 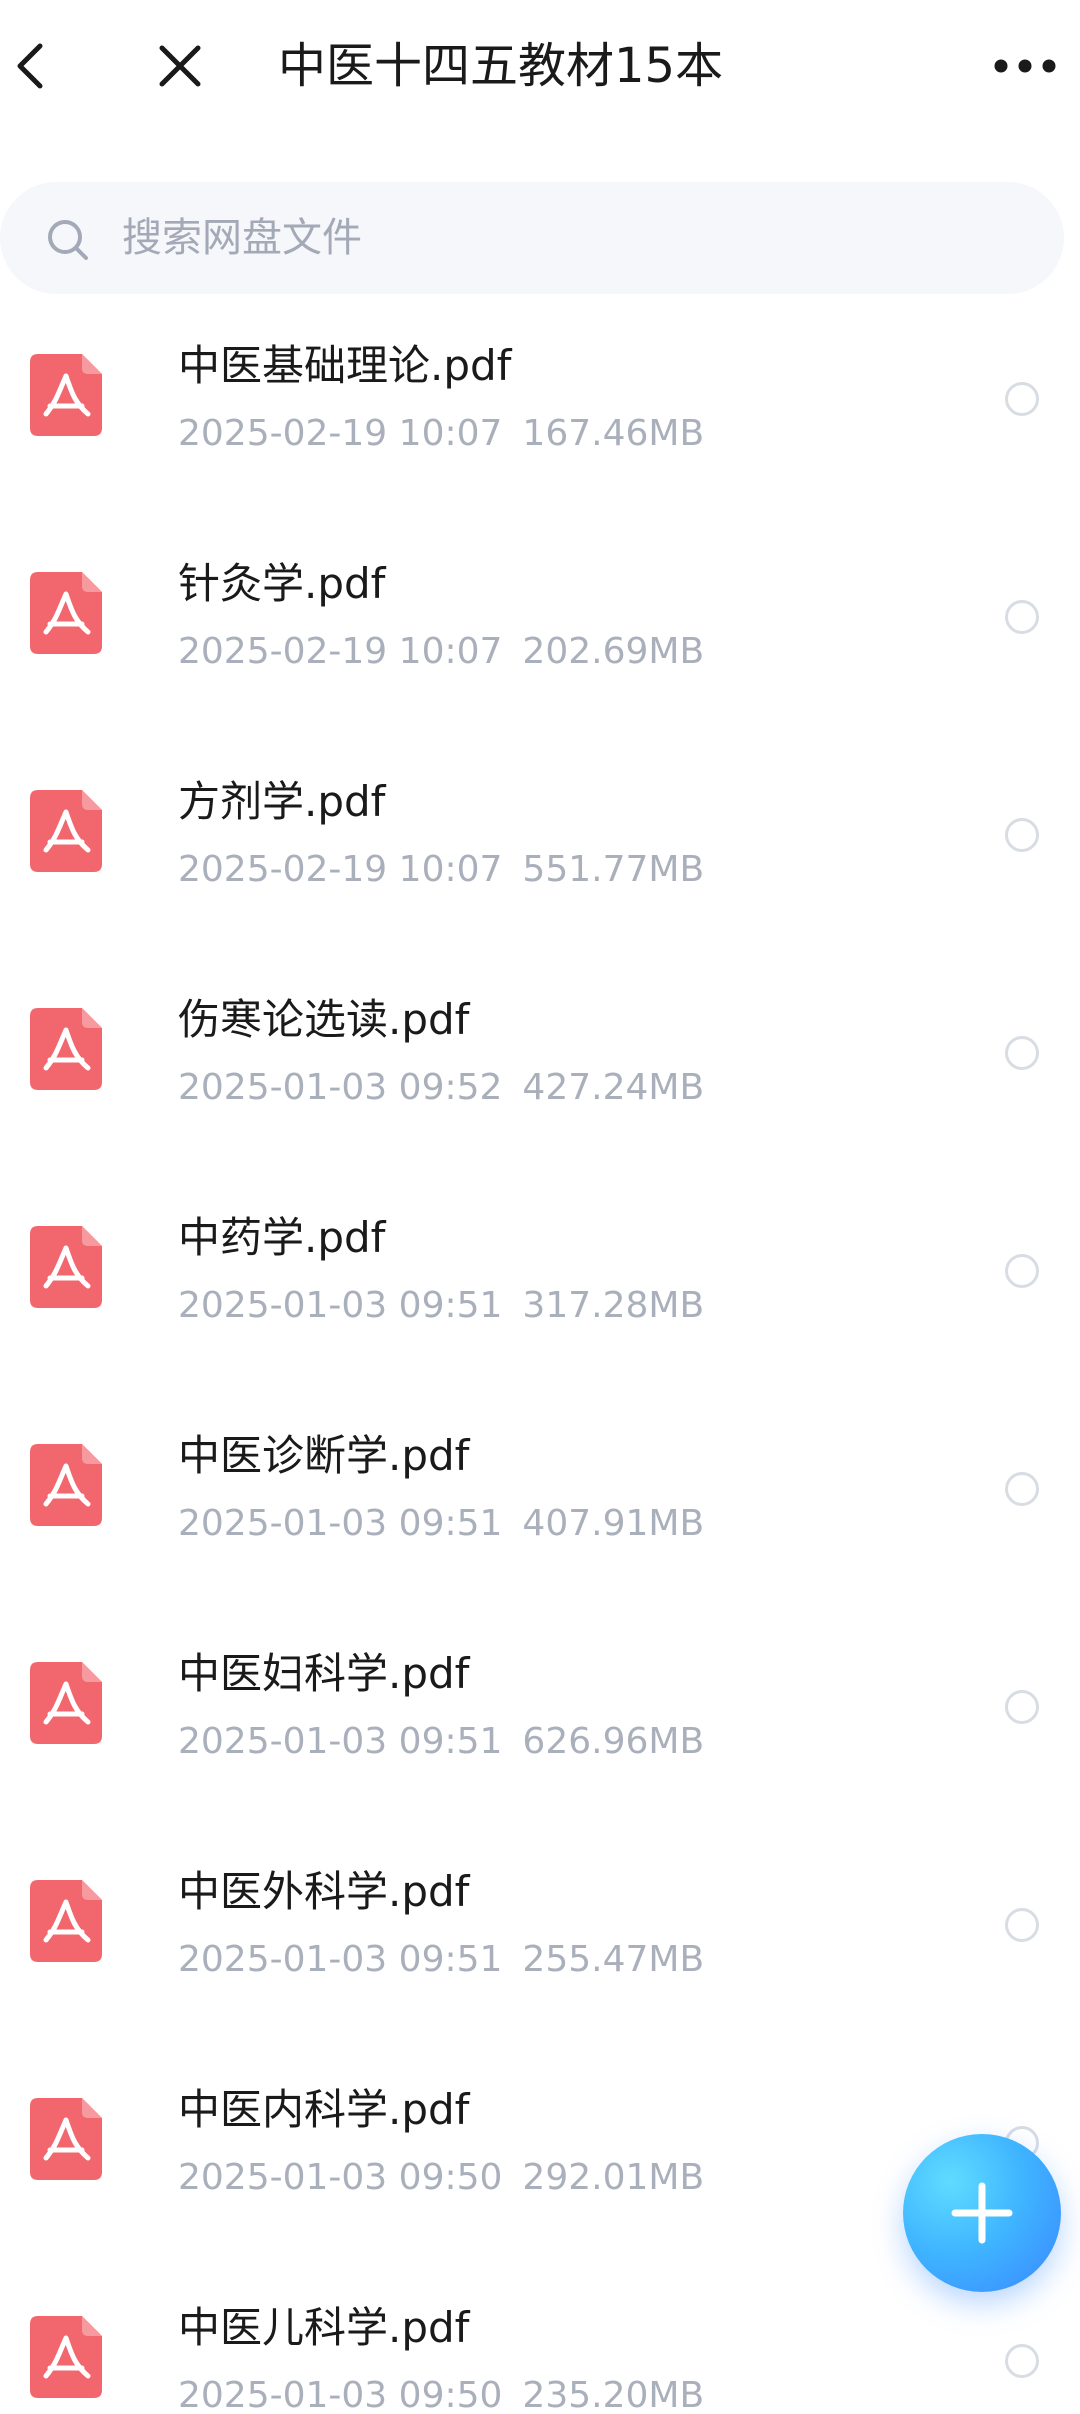 I want to click on file-meta: 2025-01-03 09:51 626.96MB, so click(x=441, y=1742).